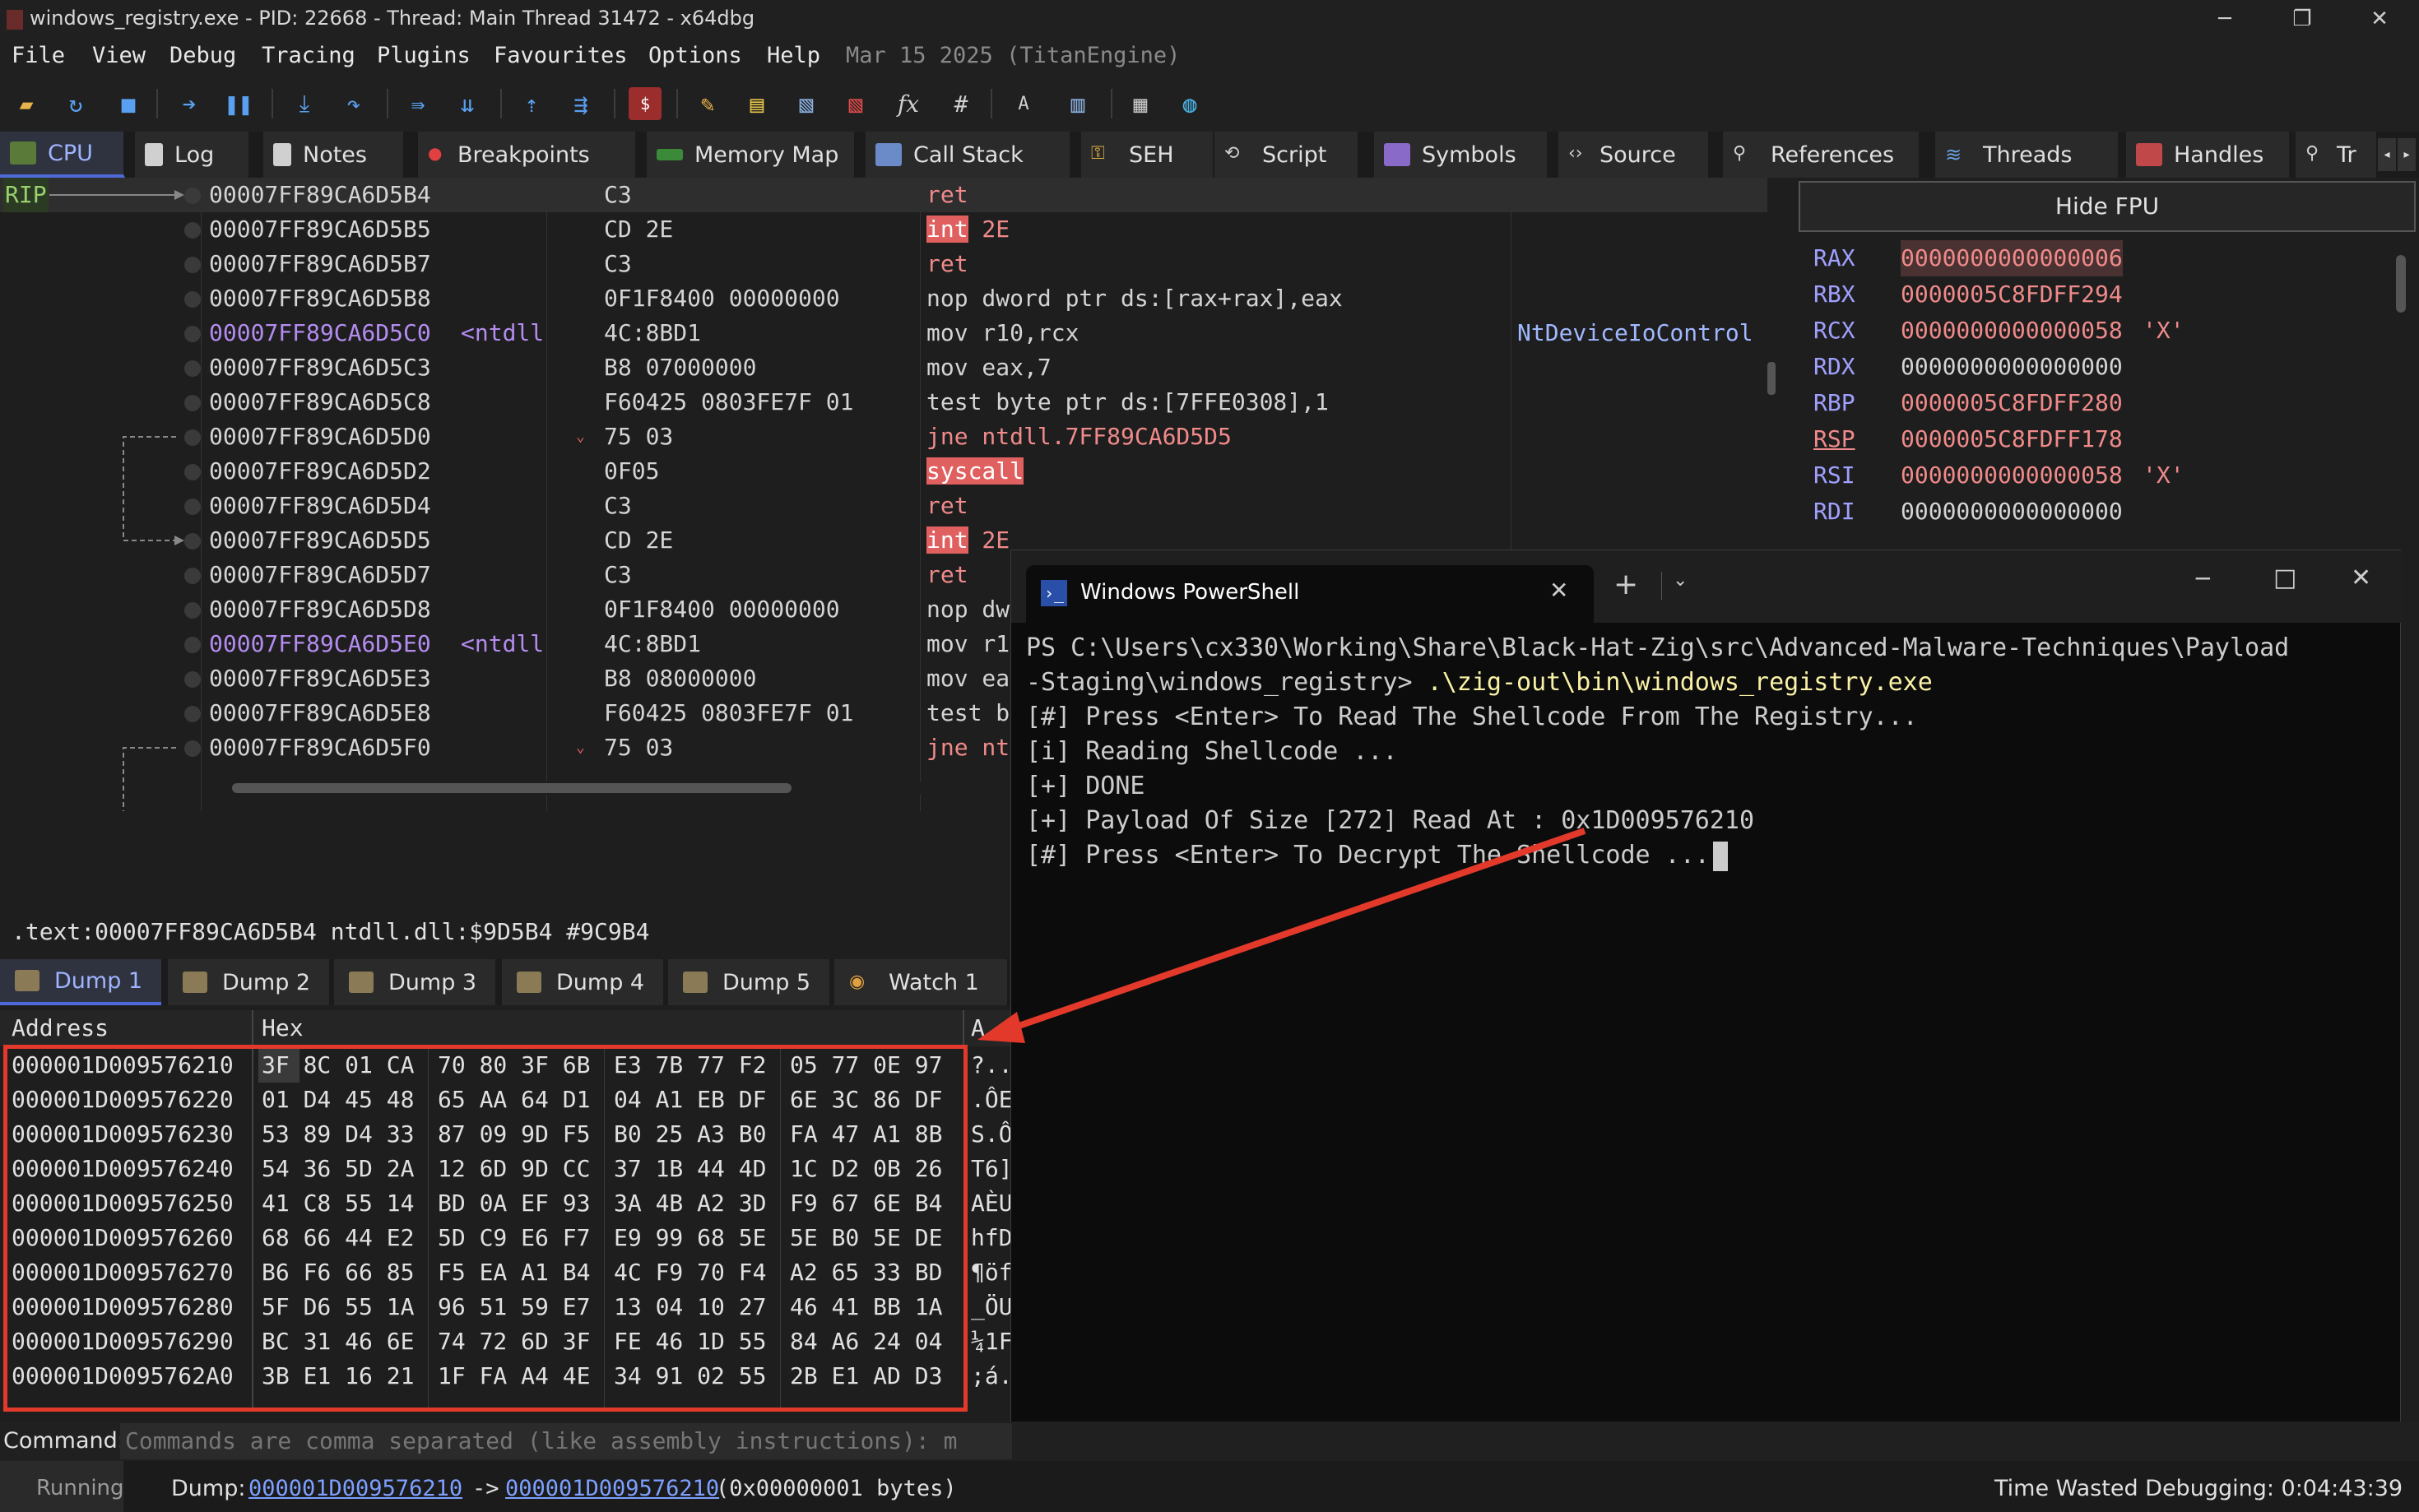 Image resolution: width=2419 pixels, height=1512 pixels. I want to click on tab-trace: ⚲ Tr, so click(2337, 155).